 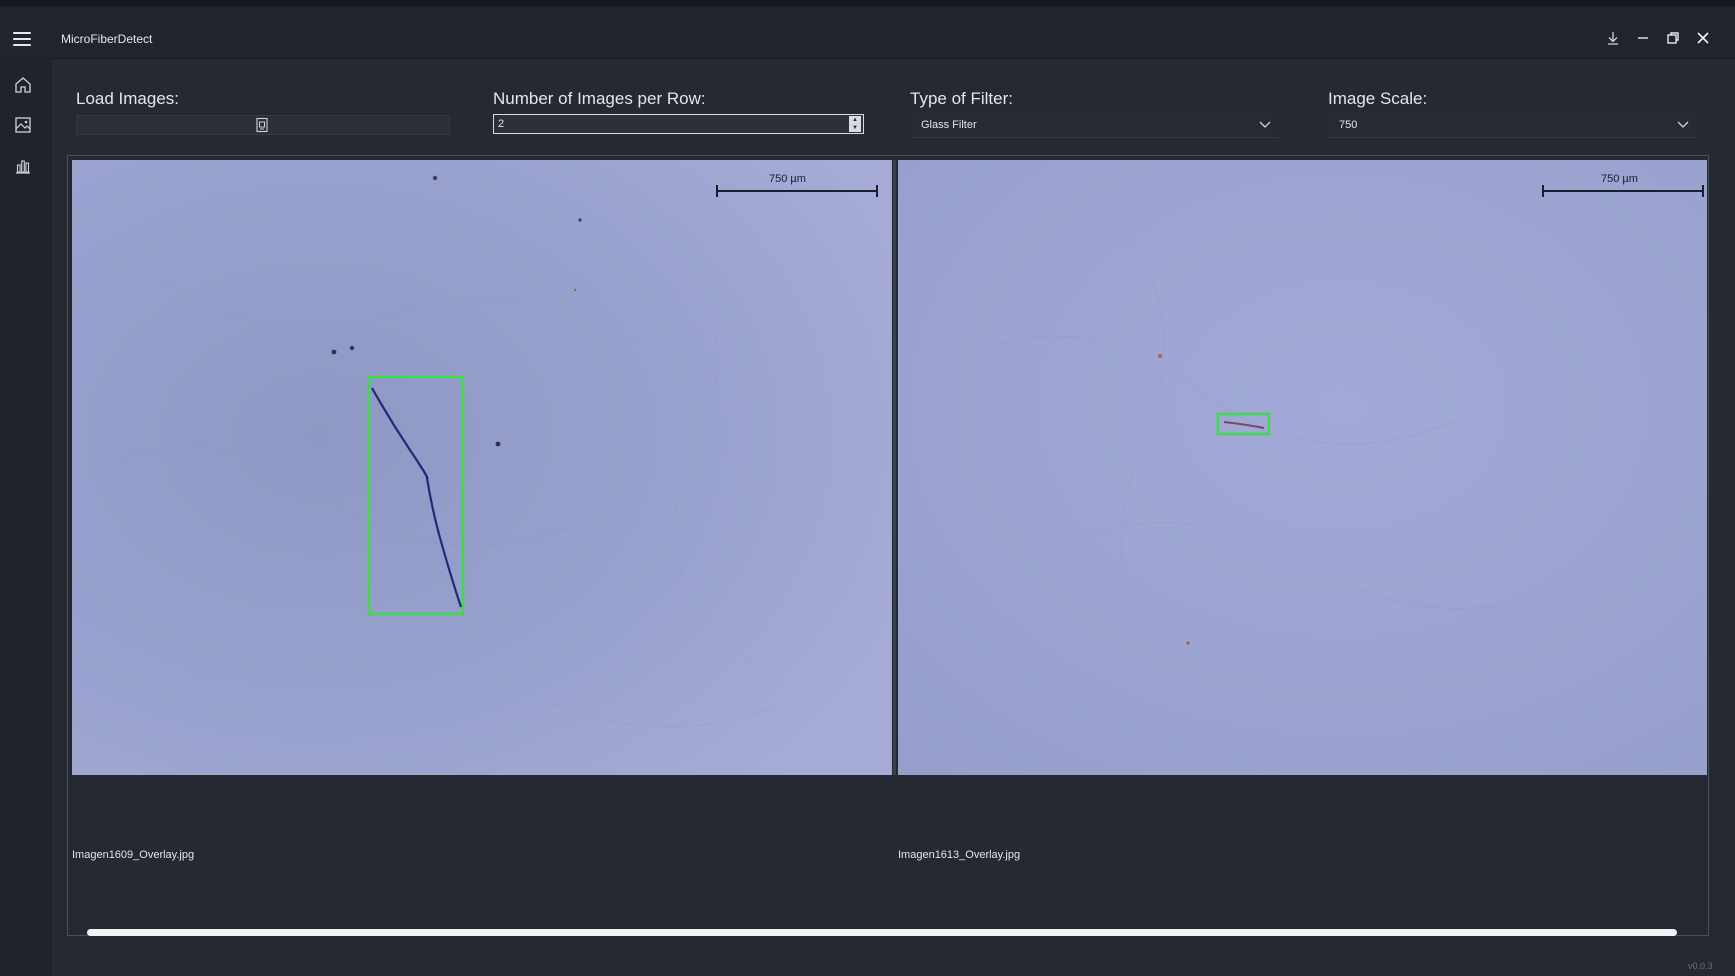 I want to click on image-divider, so click(x=894, y=467).